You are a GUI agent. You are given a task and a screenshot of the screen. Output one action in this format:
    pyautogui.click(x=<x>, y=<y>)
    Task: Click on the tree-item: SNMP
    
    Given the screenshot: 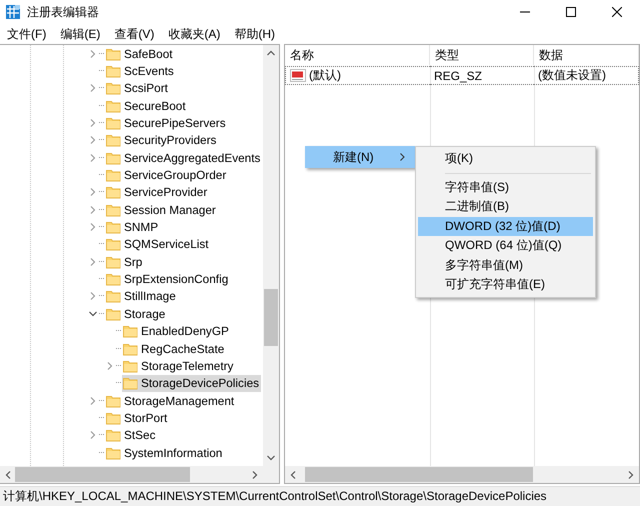 What is the action you would take?
    pyautogui.click(x=132, y=227)
    